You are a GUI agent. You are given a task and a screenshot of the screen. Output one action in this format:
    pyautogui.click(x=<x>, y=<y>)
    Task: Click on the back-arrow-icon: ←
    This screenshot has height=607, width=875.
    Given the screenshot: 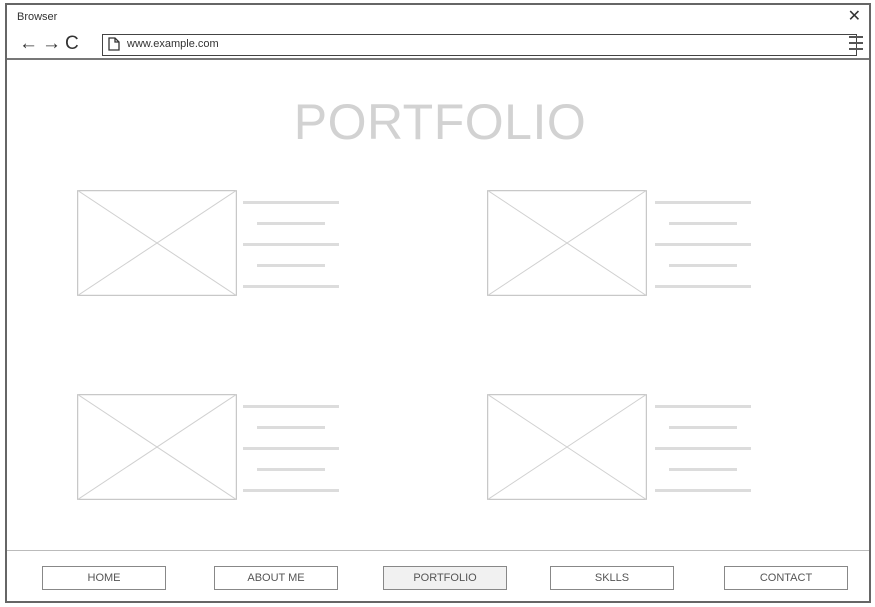 What is the action you would take?
    pyautogui.click(x=28, y=43)
    